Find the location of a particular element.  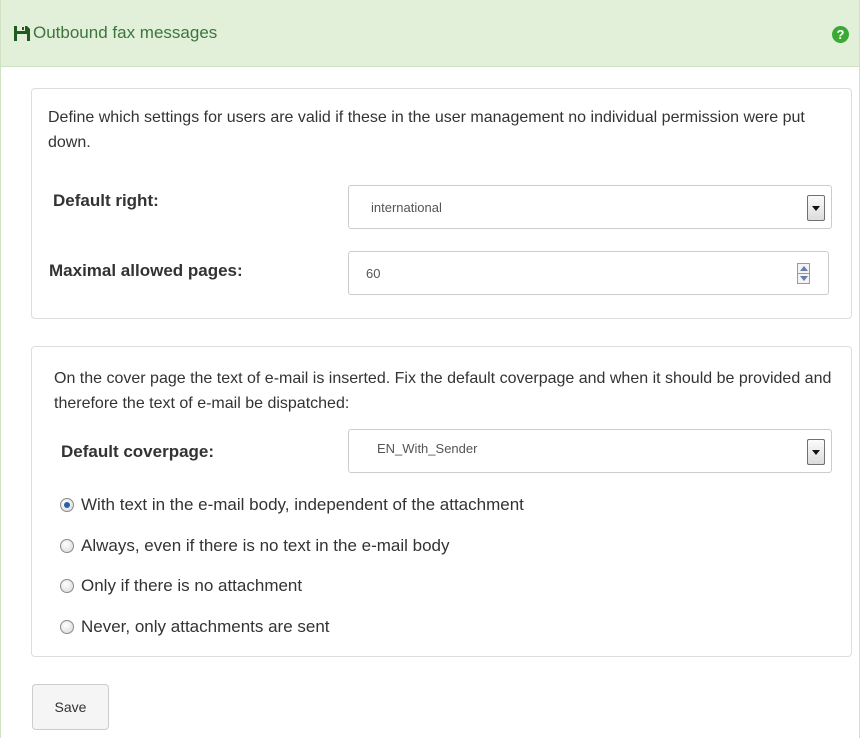

radio-label: Never, only attachments are sent is located at coordinates (205, 626).